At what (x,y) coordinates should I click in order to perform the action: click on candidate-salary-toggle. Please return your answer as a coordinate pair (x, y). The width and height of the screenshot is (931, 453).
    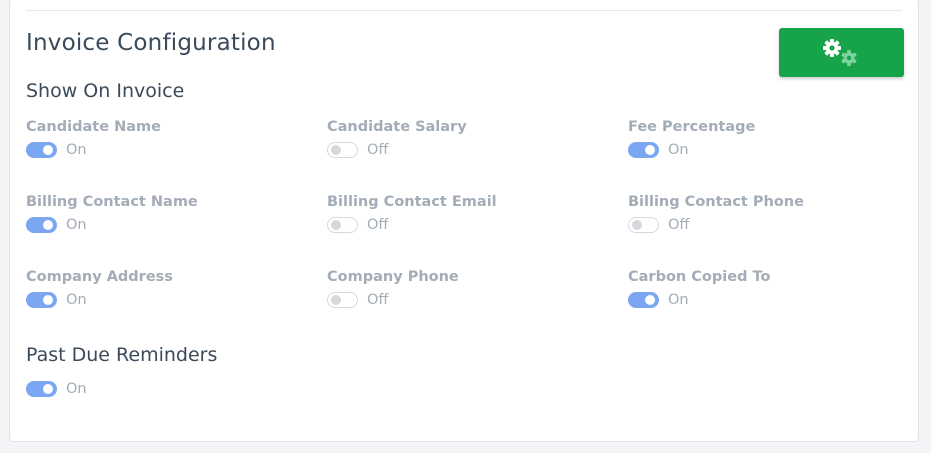
    Looking at the image, I should click on (342, 150).